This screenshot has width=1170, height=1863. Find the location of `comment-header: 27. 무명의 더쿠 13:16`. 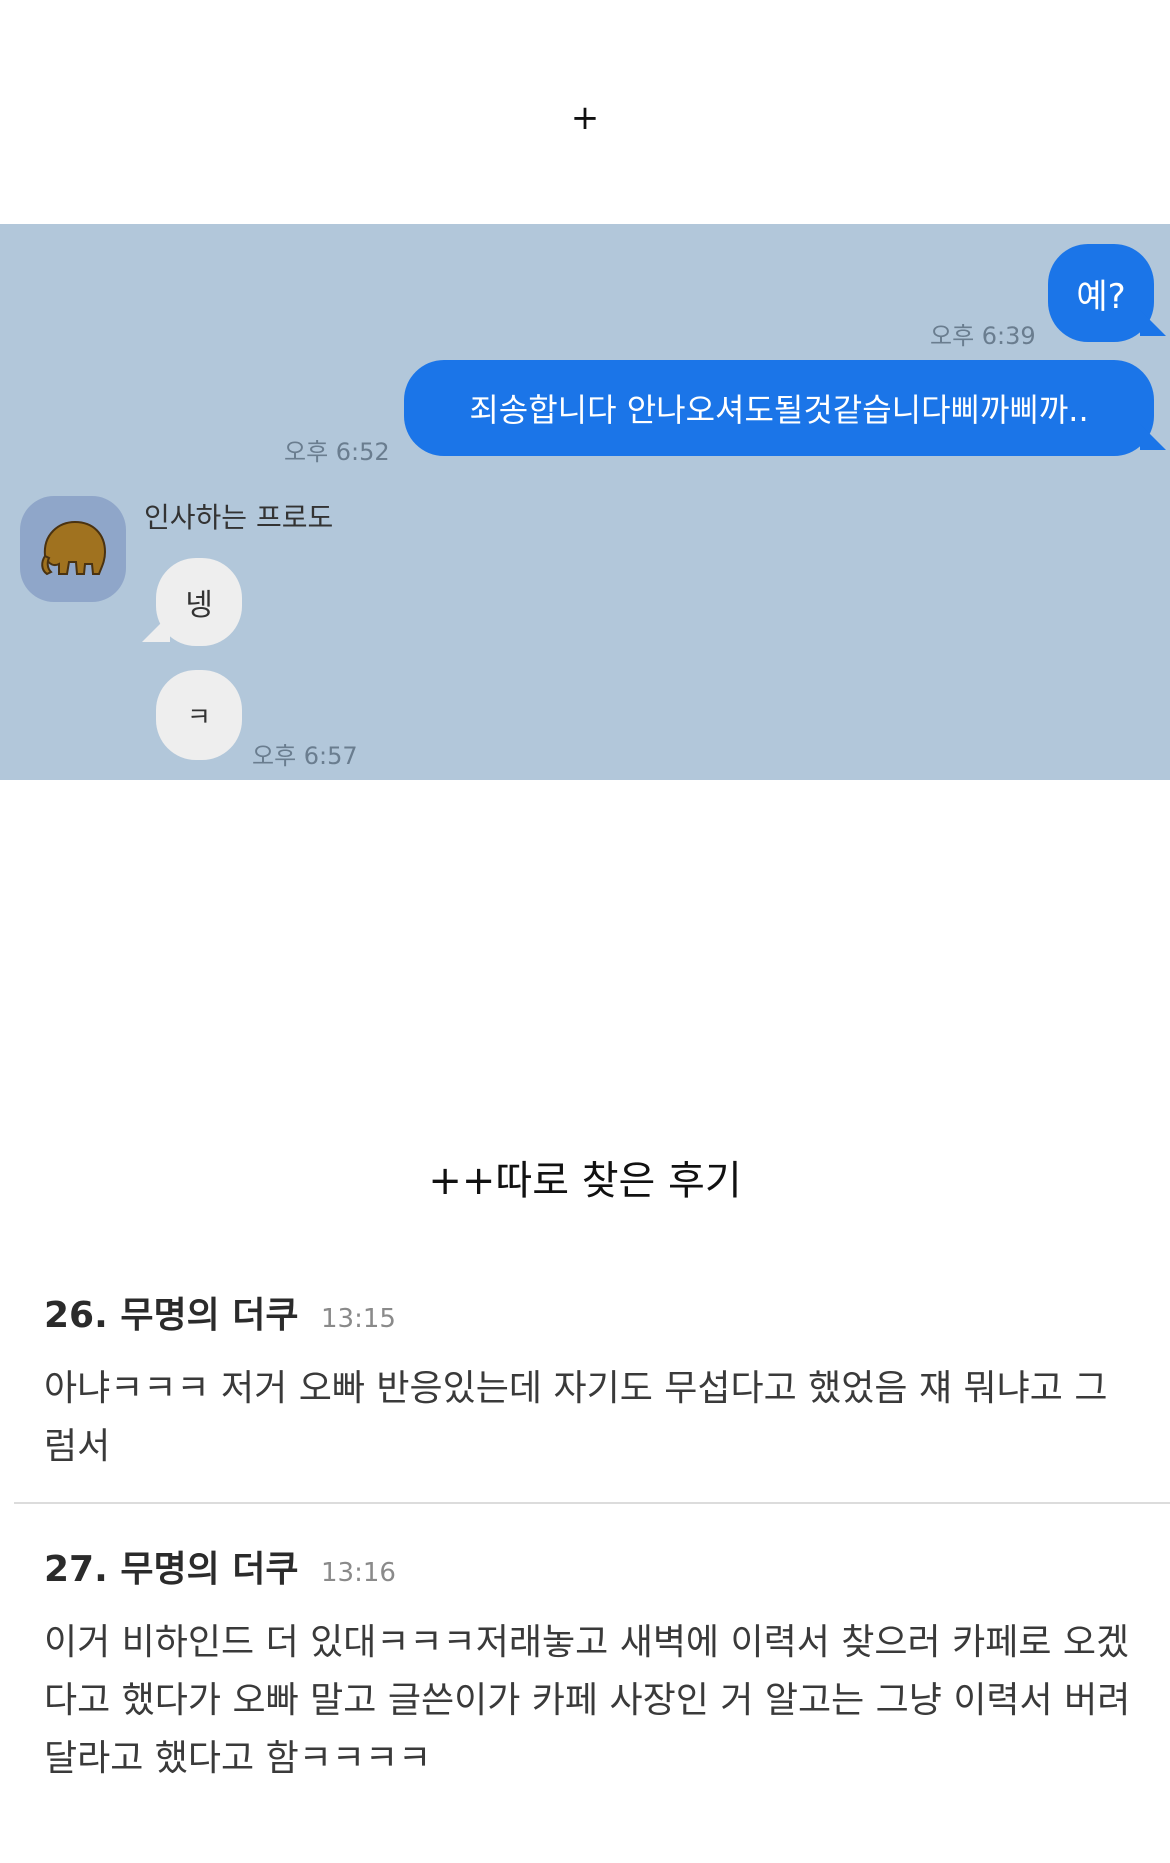

comment-header: 27. 무명의 더쿠 13:16 is located at coordinates (589, 1566).